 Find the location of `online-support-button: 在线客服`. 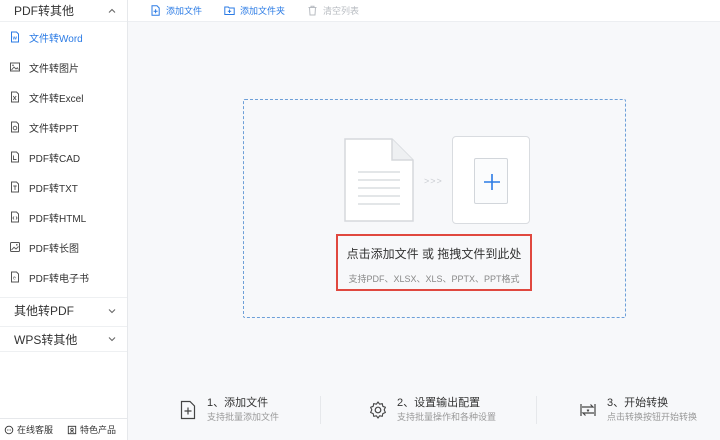

online-support-button: 在线客服 is located at coordinates (26, 429).